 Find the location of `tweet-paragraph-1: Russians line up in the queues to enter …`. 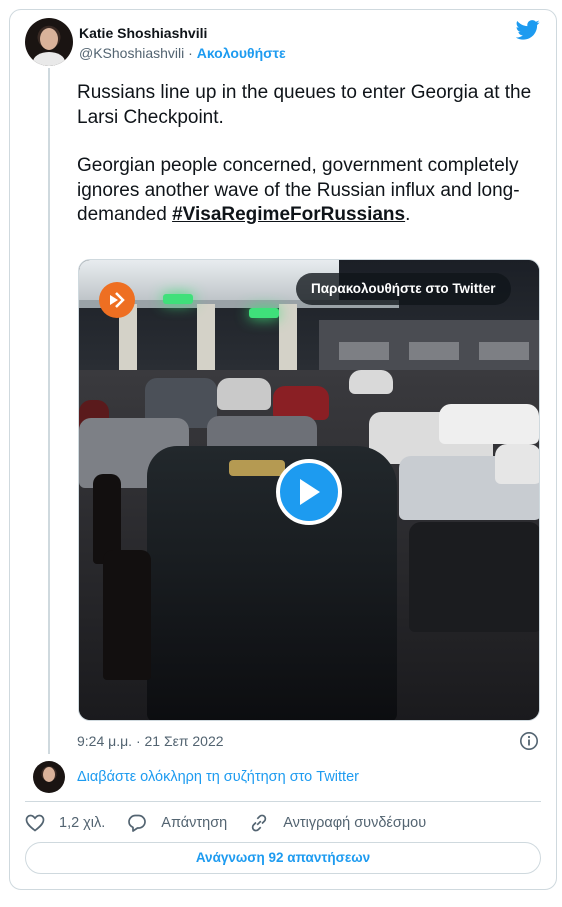

tweet-paragraph-1: Russians line up in the queues to enter … is located at coordinates (304, 105).